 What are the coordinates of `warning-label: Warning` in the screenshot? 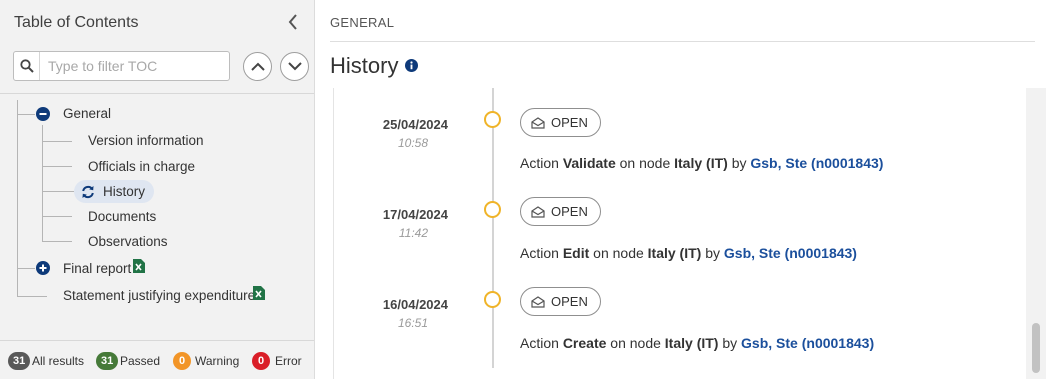 It's located at (217, 361).